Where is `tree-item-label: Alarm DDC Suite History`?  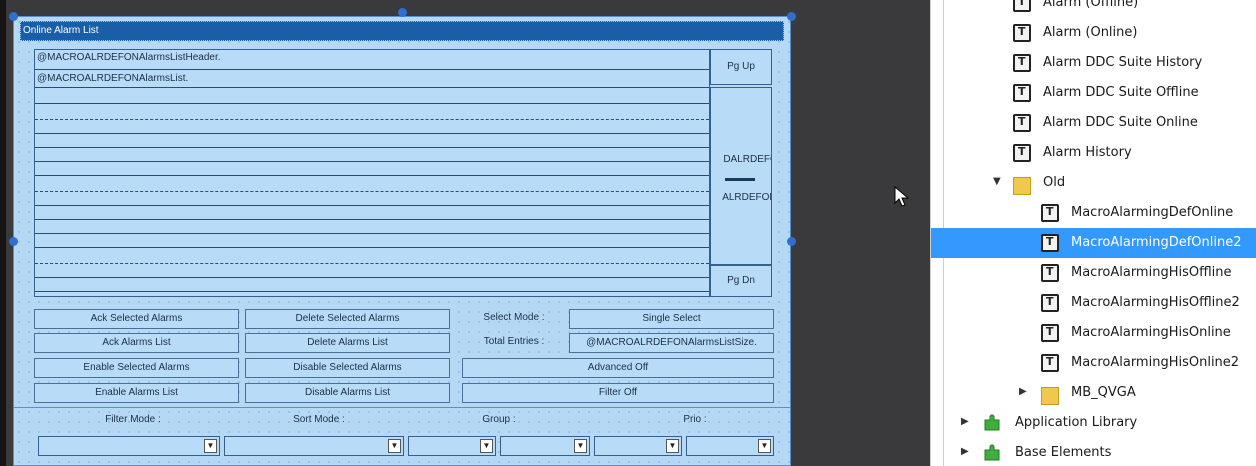 tree-item-label: Alarm DDC Suite History is located at coordinates (1123, 62).